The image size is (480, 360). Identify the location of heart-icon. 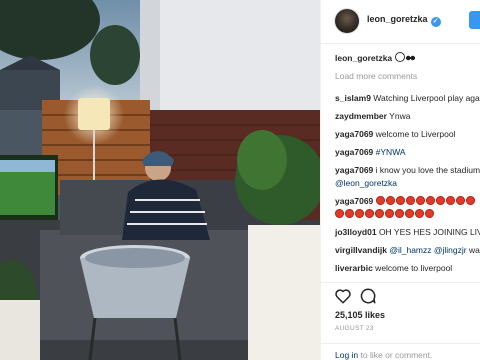
(343, 296).